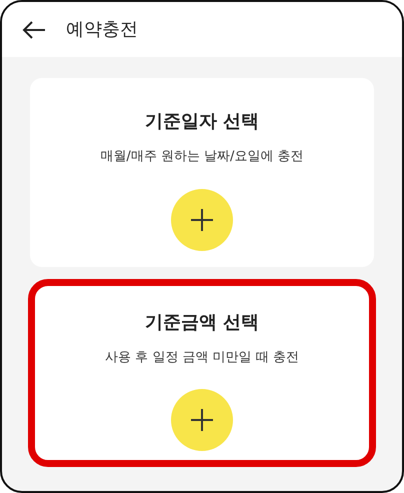  What do you see at coordinates (202, 122) in the screenshot?
I see `option-title: 기준일자 선택` at bounding box center [202, 122].